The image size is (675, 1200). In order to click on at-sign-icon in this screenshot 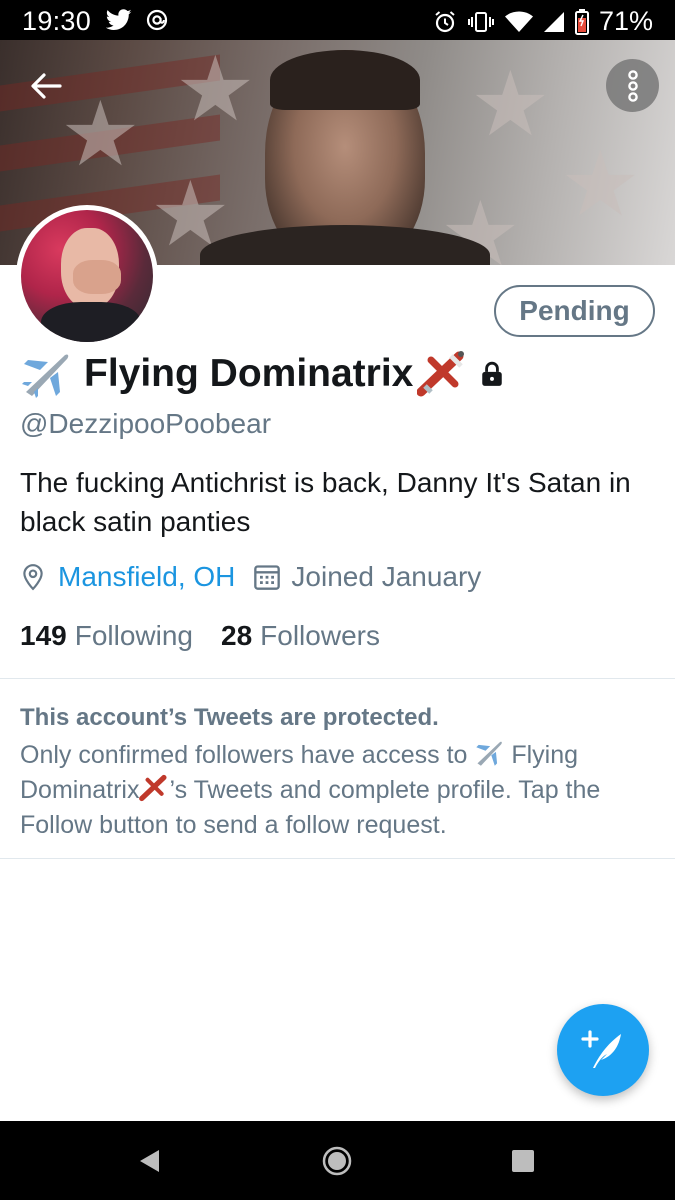, I will do `click(157, 20)`.